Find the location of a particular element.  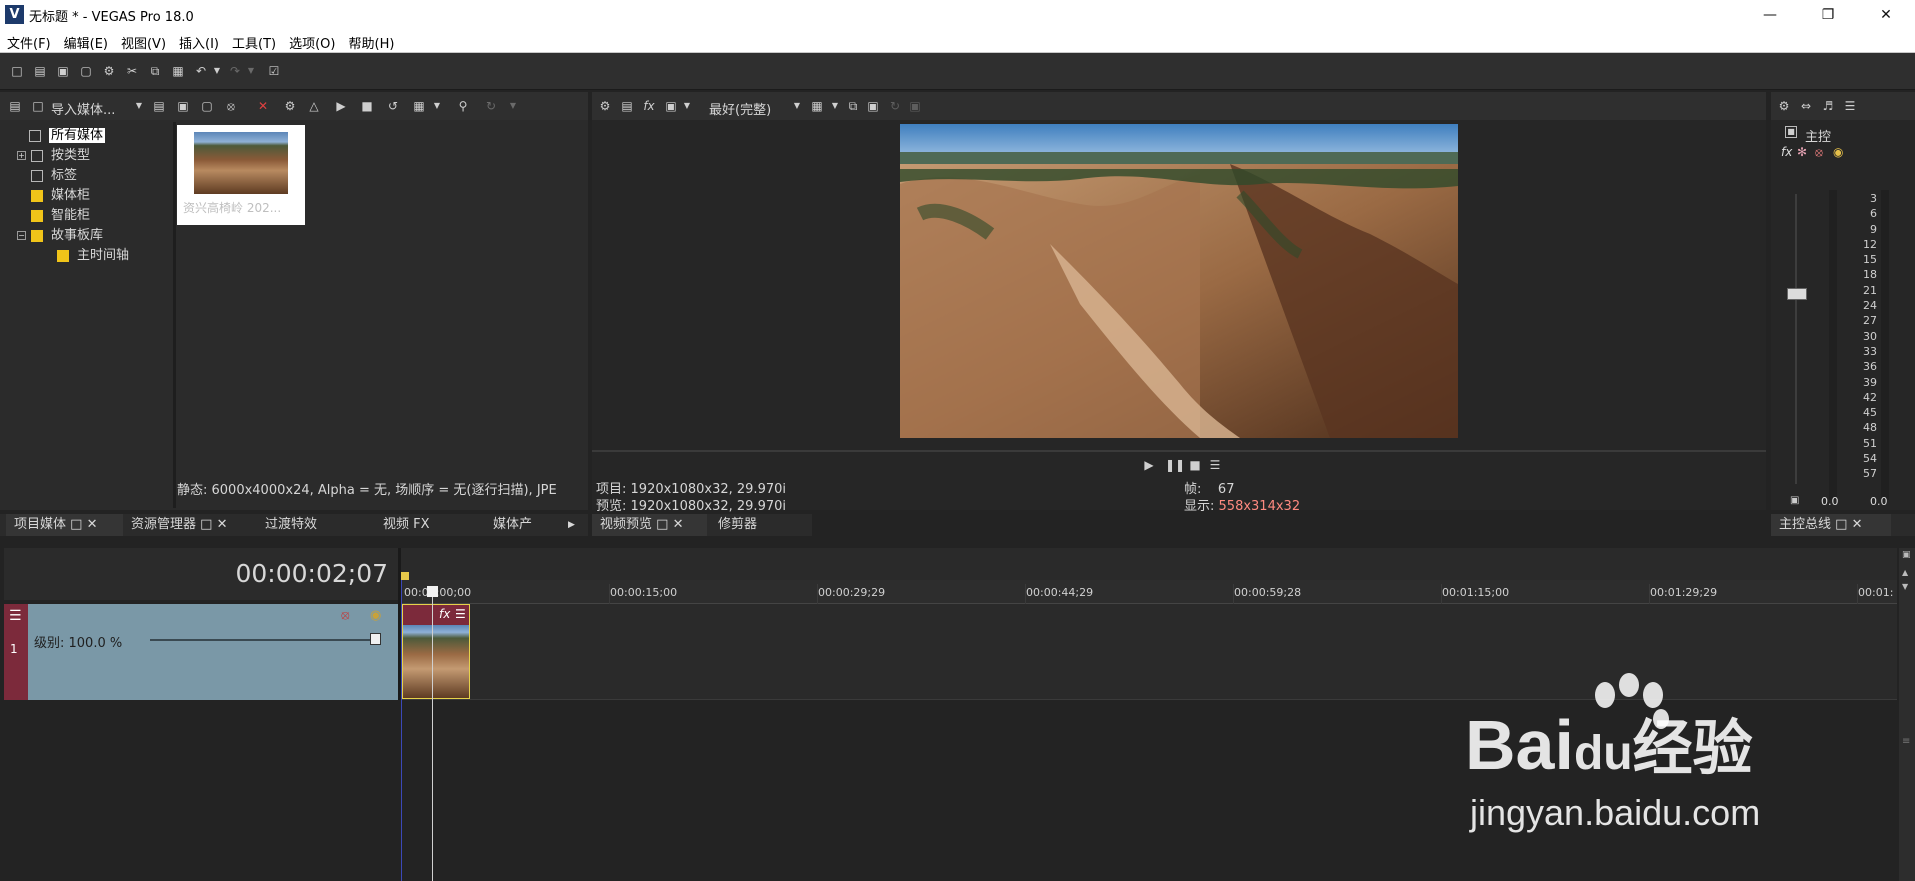

media-list-icon: ▤ is located at coordinates (15, 106).